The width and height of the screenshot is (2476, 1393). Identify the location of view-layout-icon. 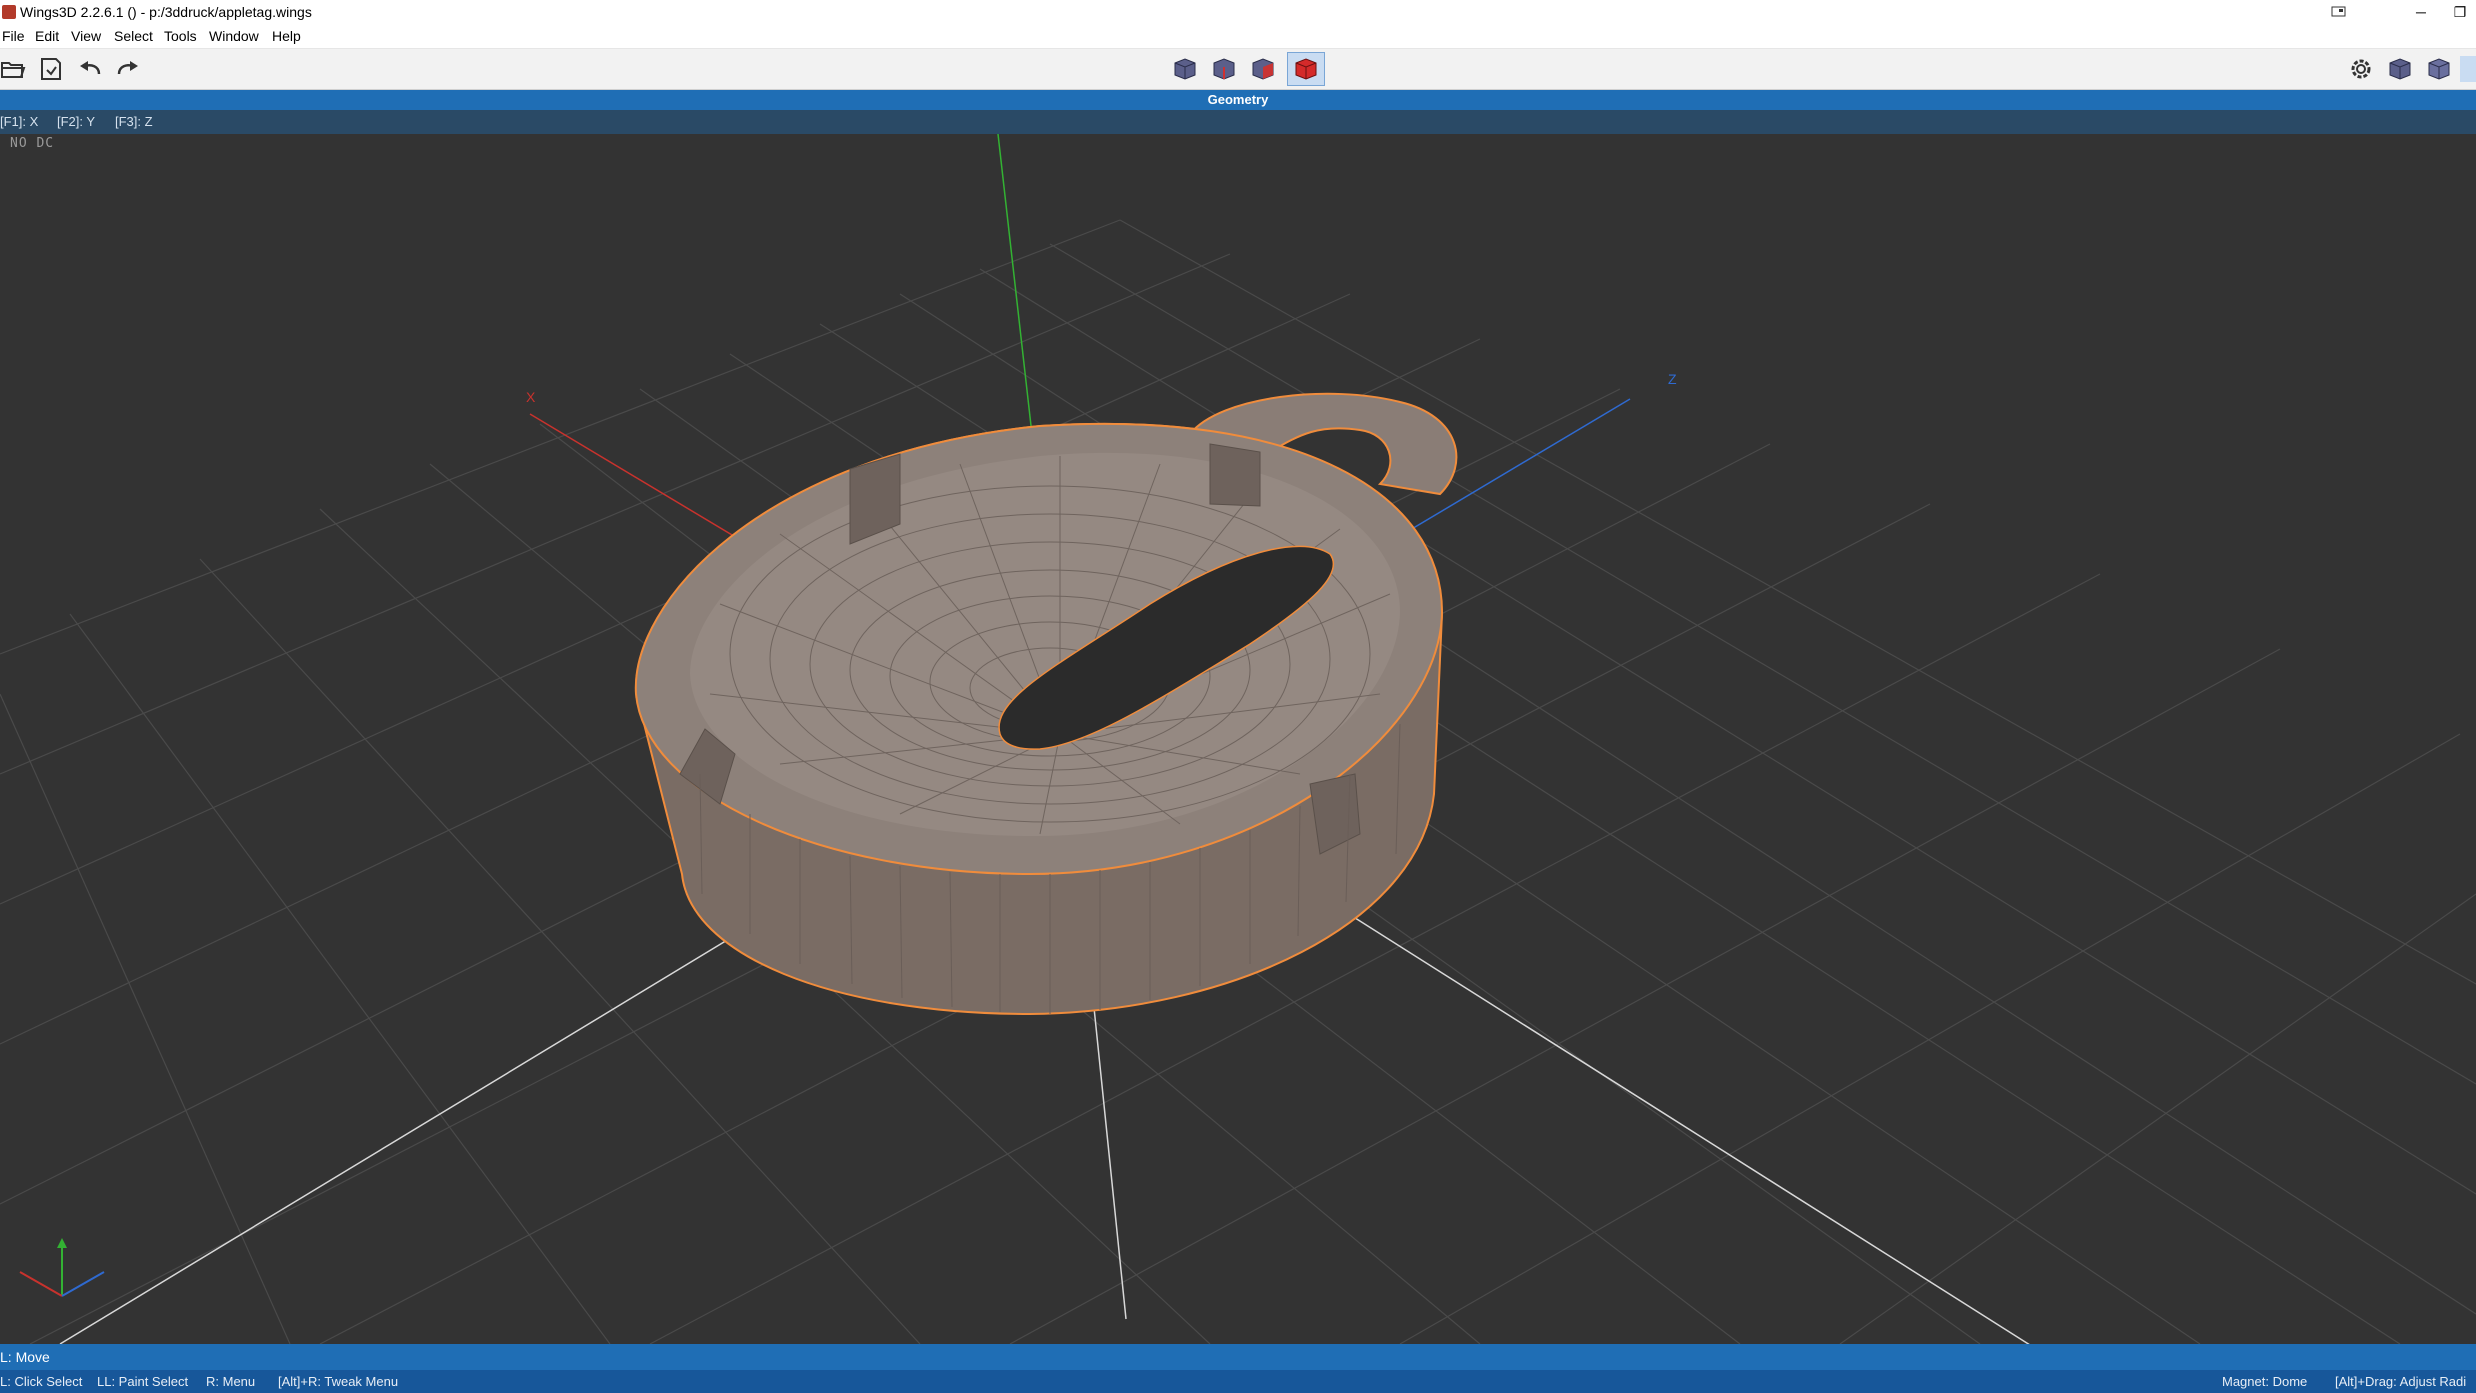
(2468, 69).